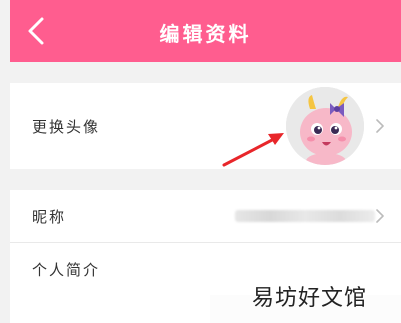 The image size is (401, 323). What do you see at coordinates (66, 127) in the screenshot?
I see `change-avatar-label: 更换头像` at bounding box center [66, 127].